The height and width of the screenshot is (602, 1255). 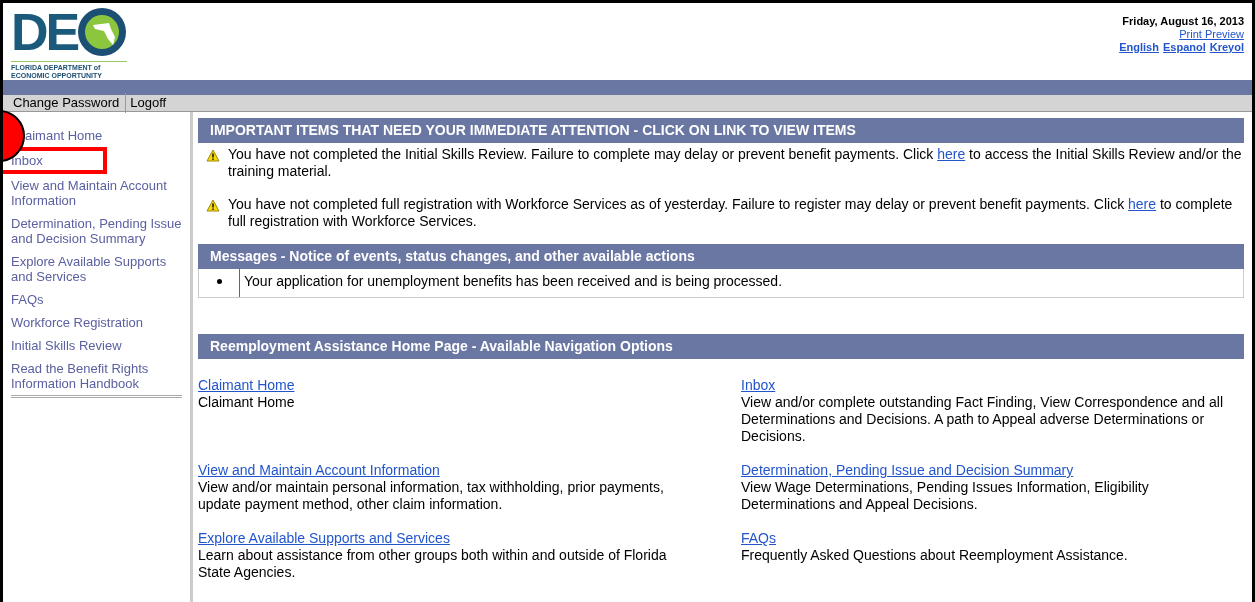 I want to click on warning-message: You have not completed the Initial Skills Review. Failure to complete may delay or prevent benefit payments. Click here to access the Initial Skills Review and/or the training material., so click(x=735, y=163).